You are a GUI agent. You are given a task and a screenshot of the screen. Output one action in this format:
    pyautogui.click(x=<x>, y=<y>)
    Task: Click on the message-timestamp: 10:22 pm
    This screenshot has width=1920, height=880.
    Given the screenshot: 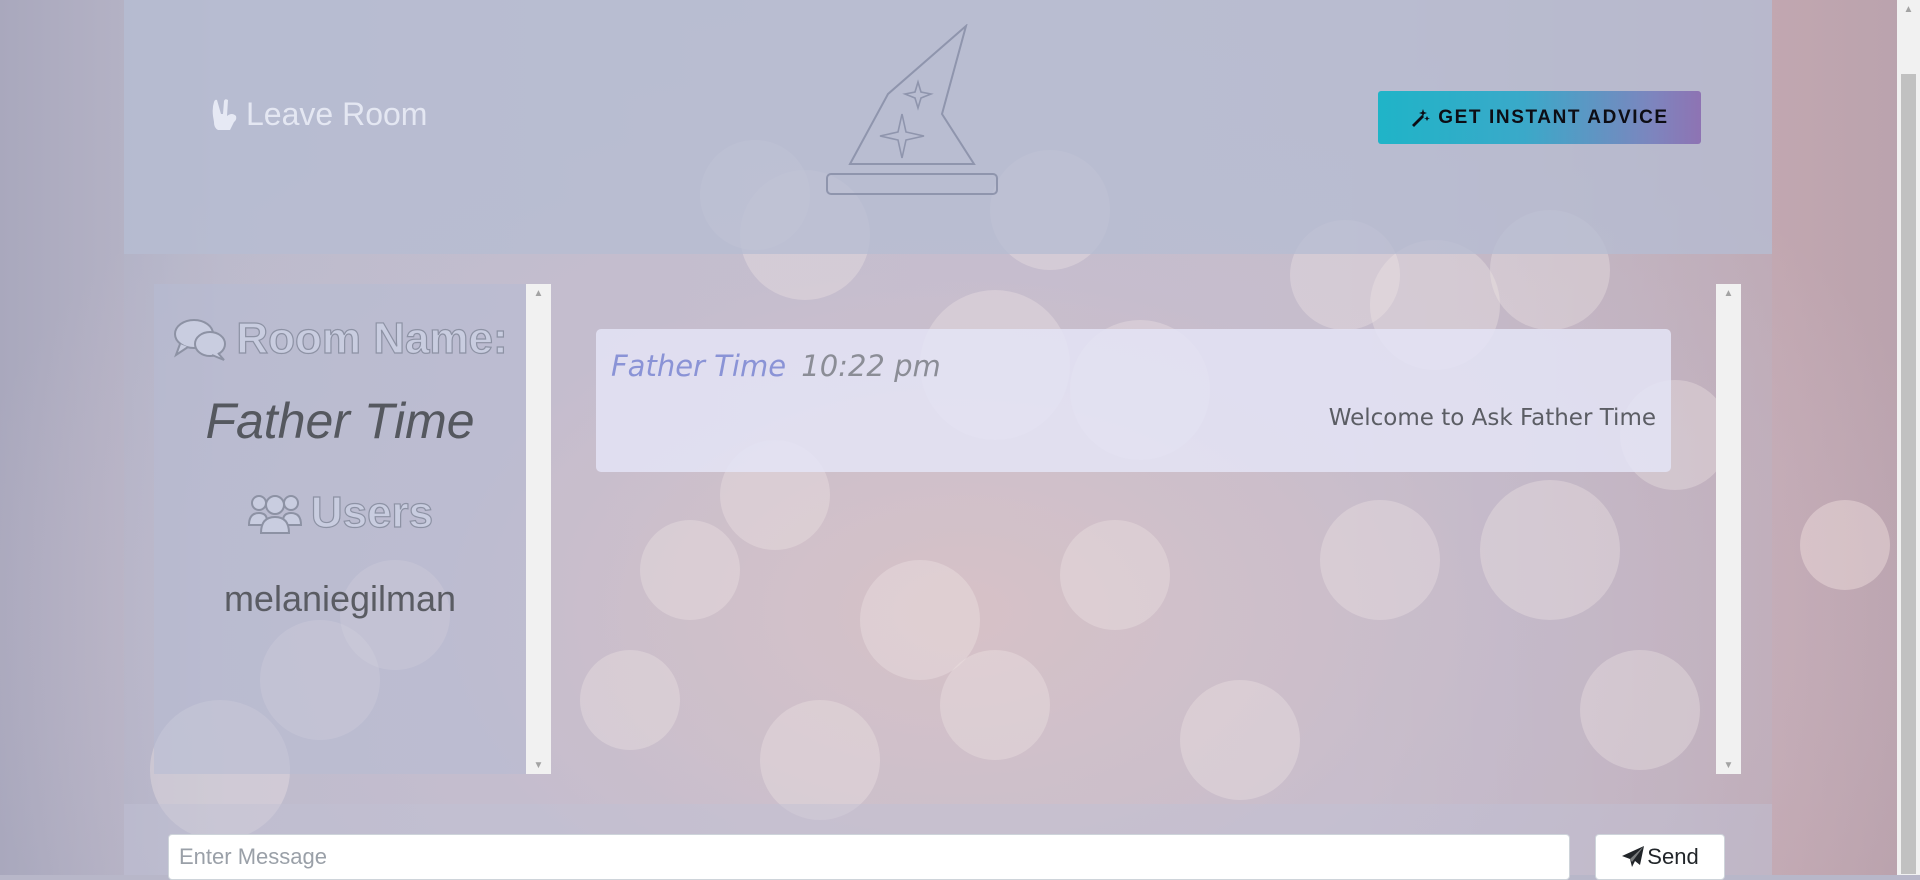 What is the action you would take?
    pyautogui.click(x=871, y=366)
    